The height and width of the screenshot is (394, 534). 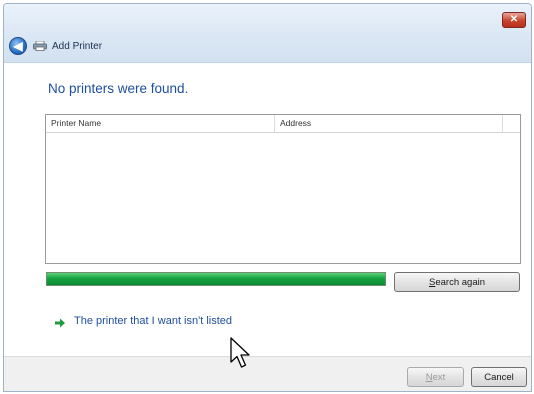 I want to click on search-progress-bar, so click(x=216, y=279).